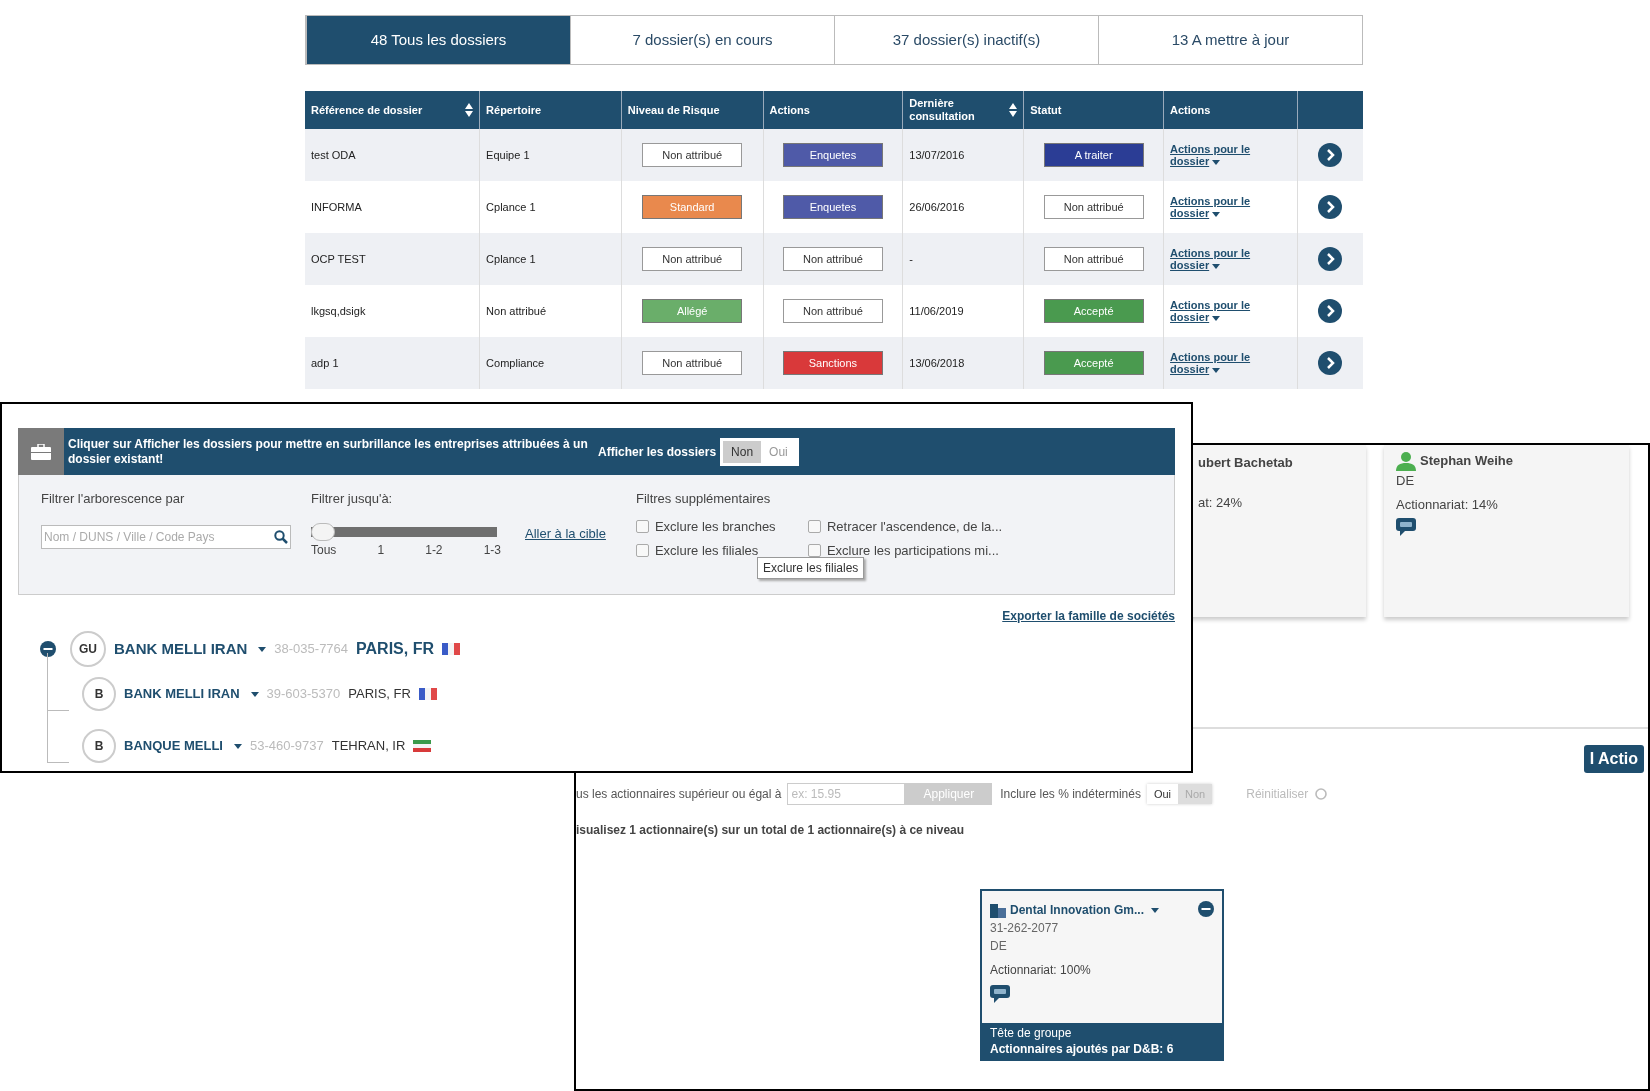 Image resolution: width=1650 pixels, height=1091 pixels. What do you see at coordinates (674, 110) in the screenshot?
I see `column-header: Niveau de Risque` at bounding box center [674, 110].